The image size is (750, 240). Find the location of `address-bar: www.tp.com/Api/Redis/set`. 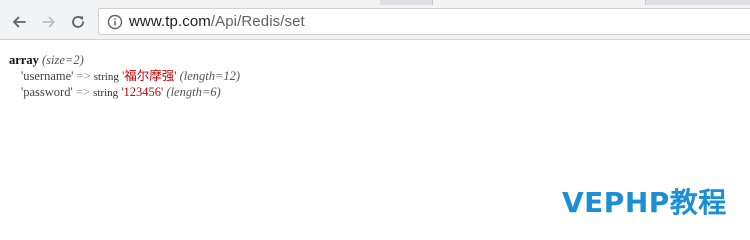

address-bar: www.tp.com/Api/Redis/set is located at coordinates (424, 21).